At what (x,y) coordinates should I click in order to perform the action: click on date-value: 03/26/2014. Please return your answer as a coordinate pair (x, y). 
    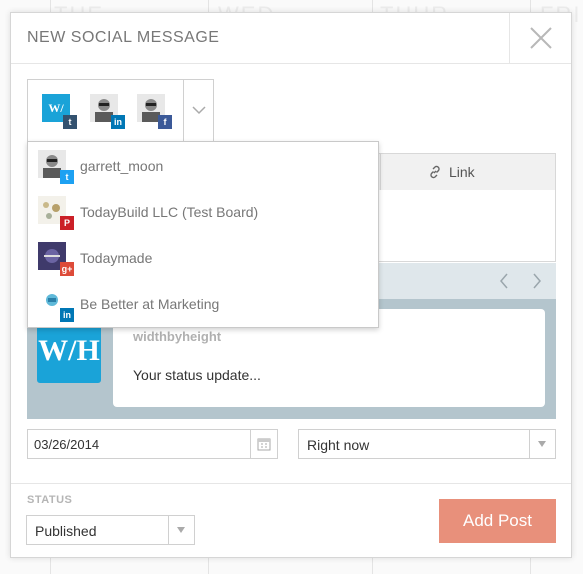
    Looking at the image, I should click on (67, 444).